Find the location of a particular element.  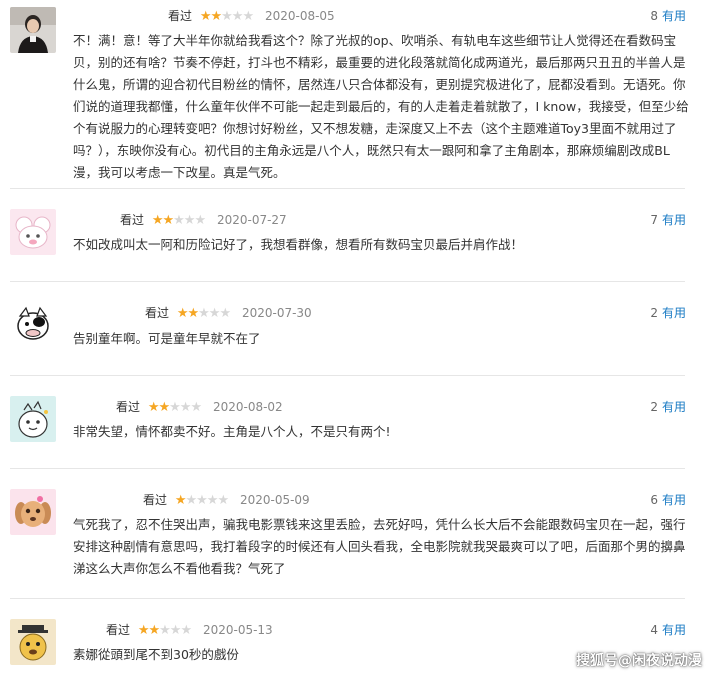

review-meta: 看过 ★★★★★ 2020-07-27 is located at coordinates (203, 220).